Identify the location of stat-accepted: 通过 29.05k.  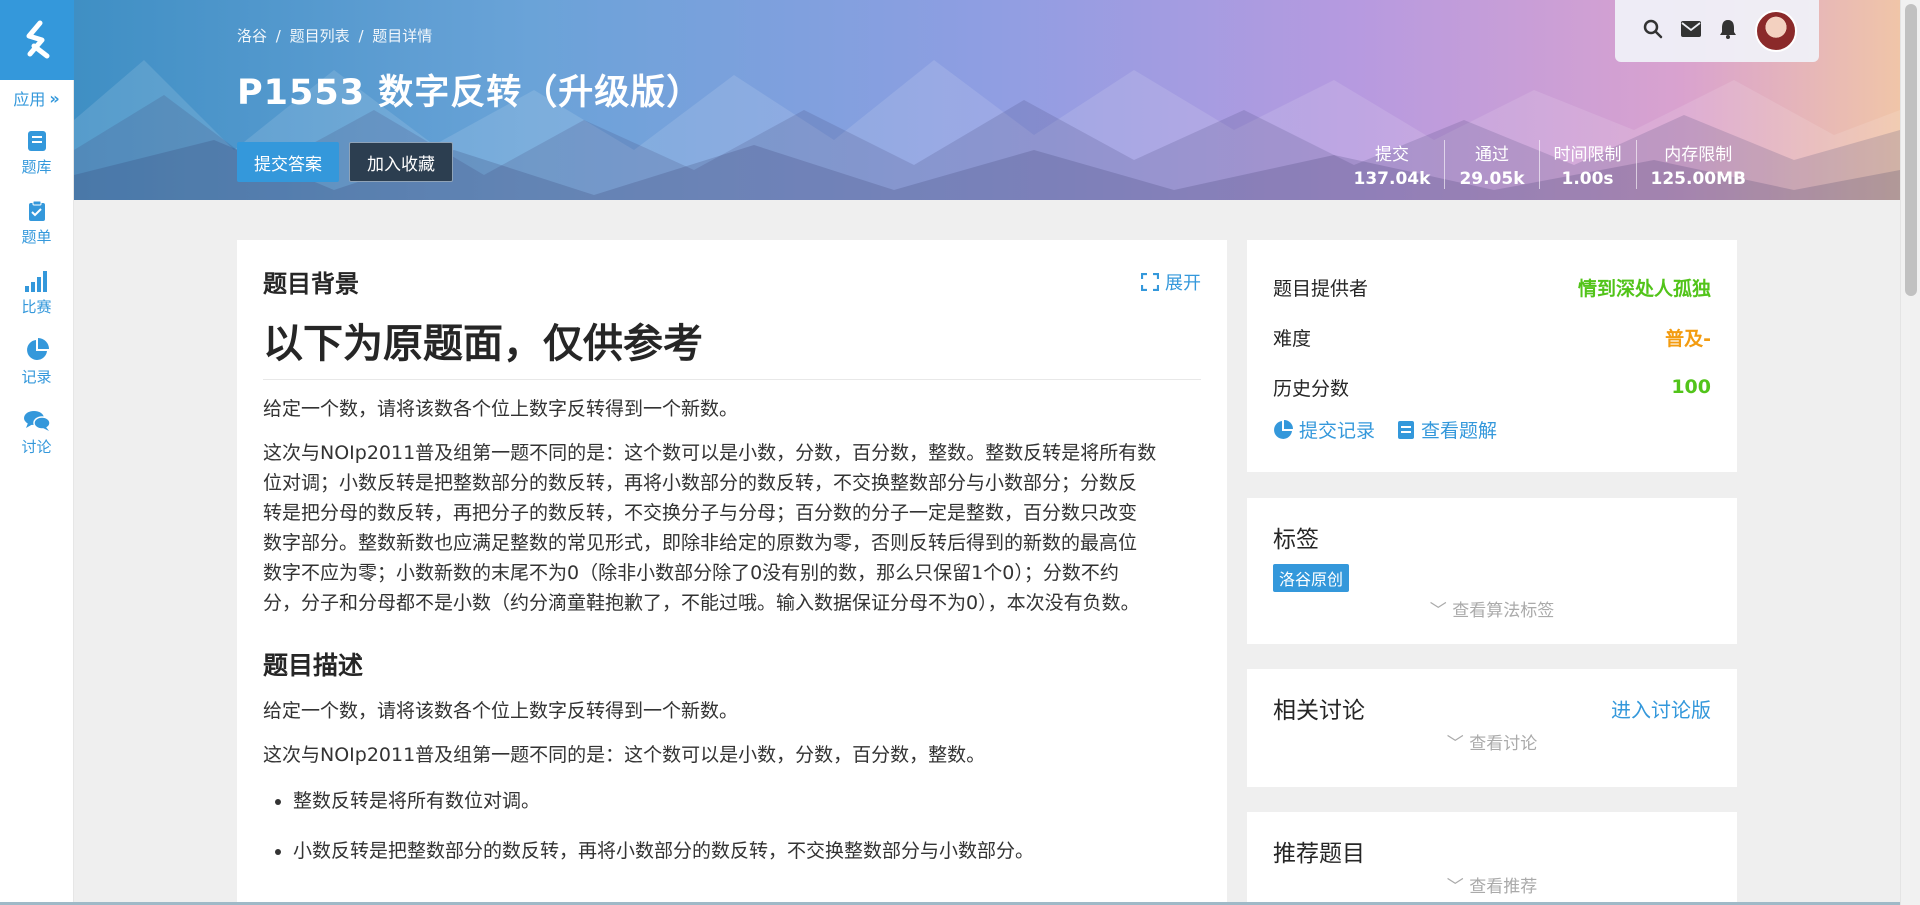
(1491, 164).